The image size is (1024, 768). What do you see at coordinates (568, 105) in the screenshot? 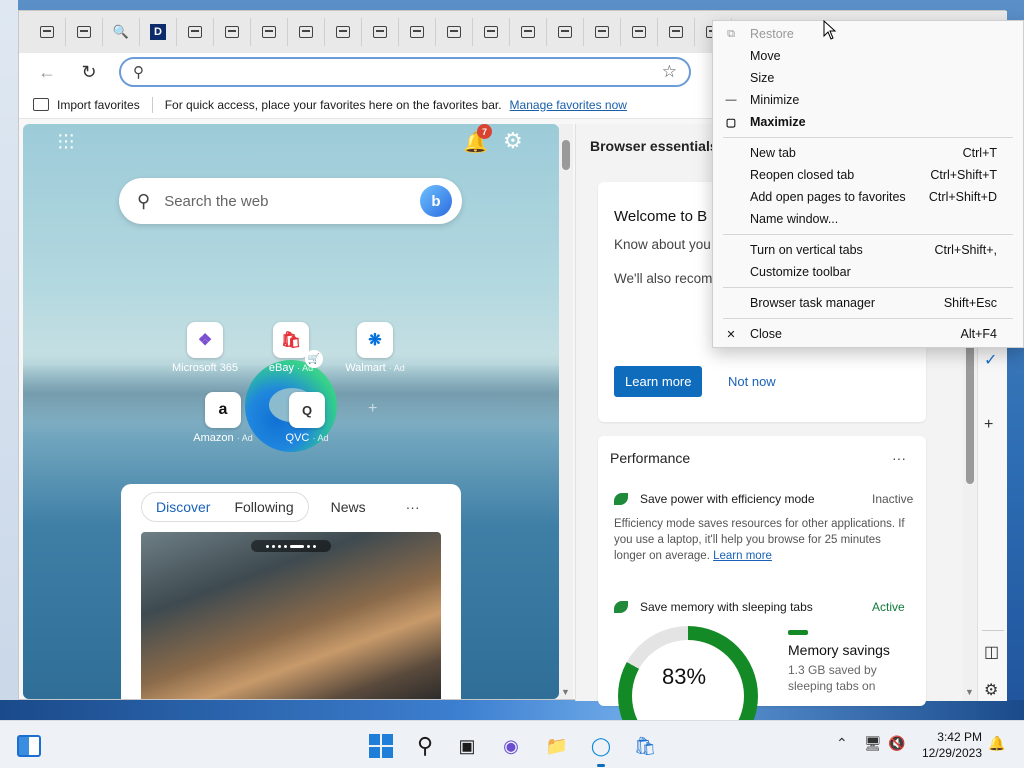
I see `manage-favorites-link: Manage favorites now` at bounding box center [568, 105].